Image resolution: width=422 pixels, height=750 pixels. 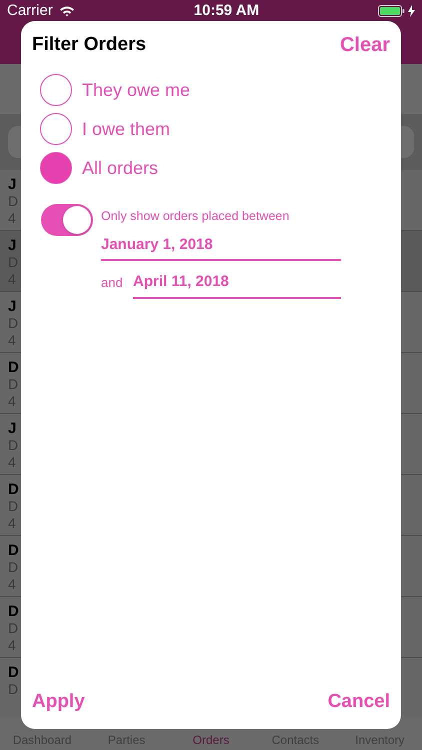 I want to click on battery-icon, so click(x=391, y=11).